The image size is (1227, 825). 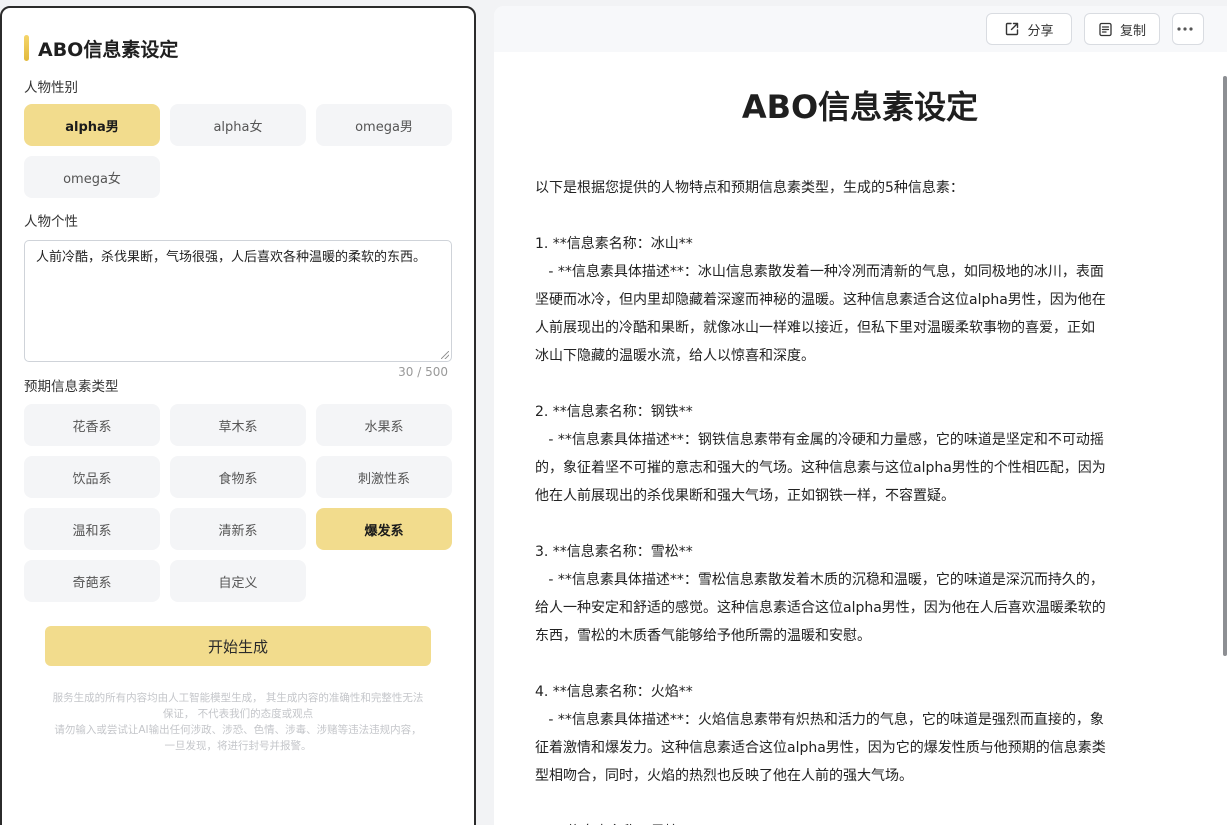 I want to click on pheromone-name-line: 4. **信息素名称：火焰**, so click(x=614, y=692).